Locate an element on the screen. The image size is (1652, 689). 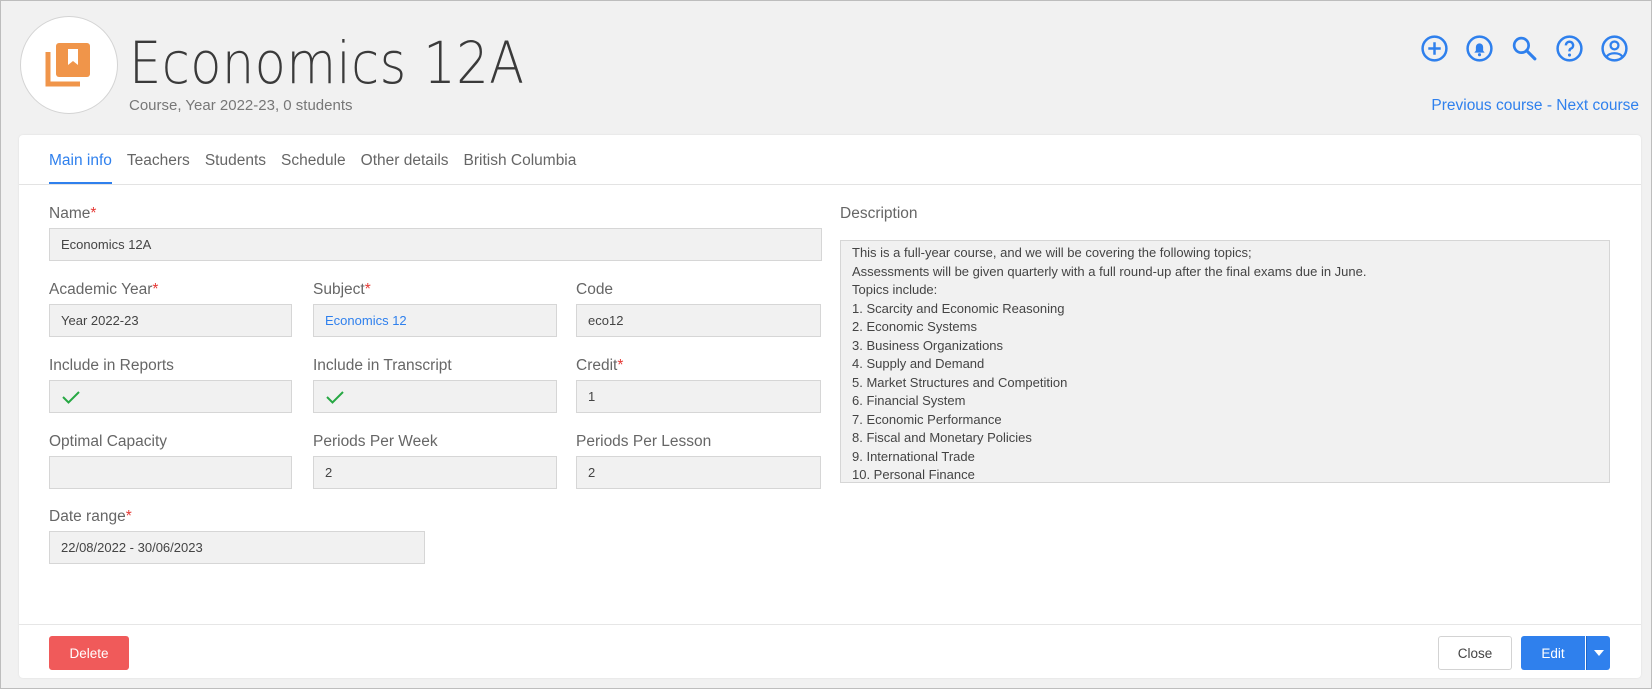
account-icon is located at coordinates (1614, 48).